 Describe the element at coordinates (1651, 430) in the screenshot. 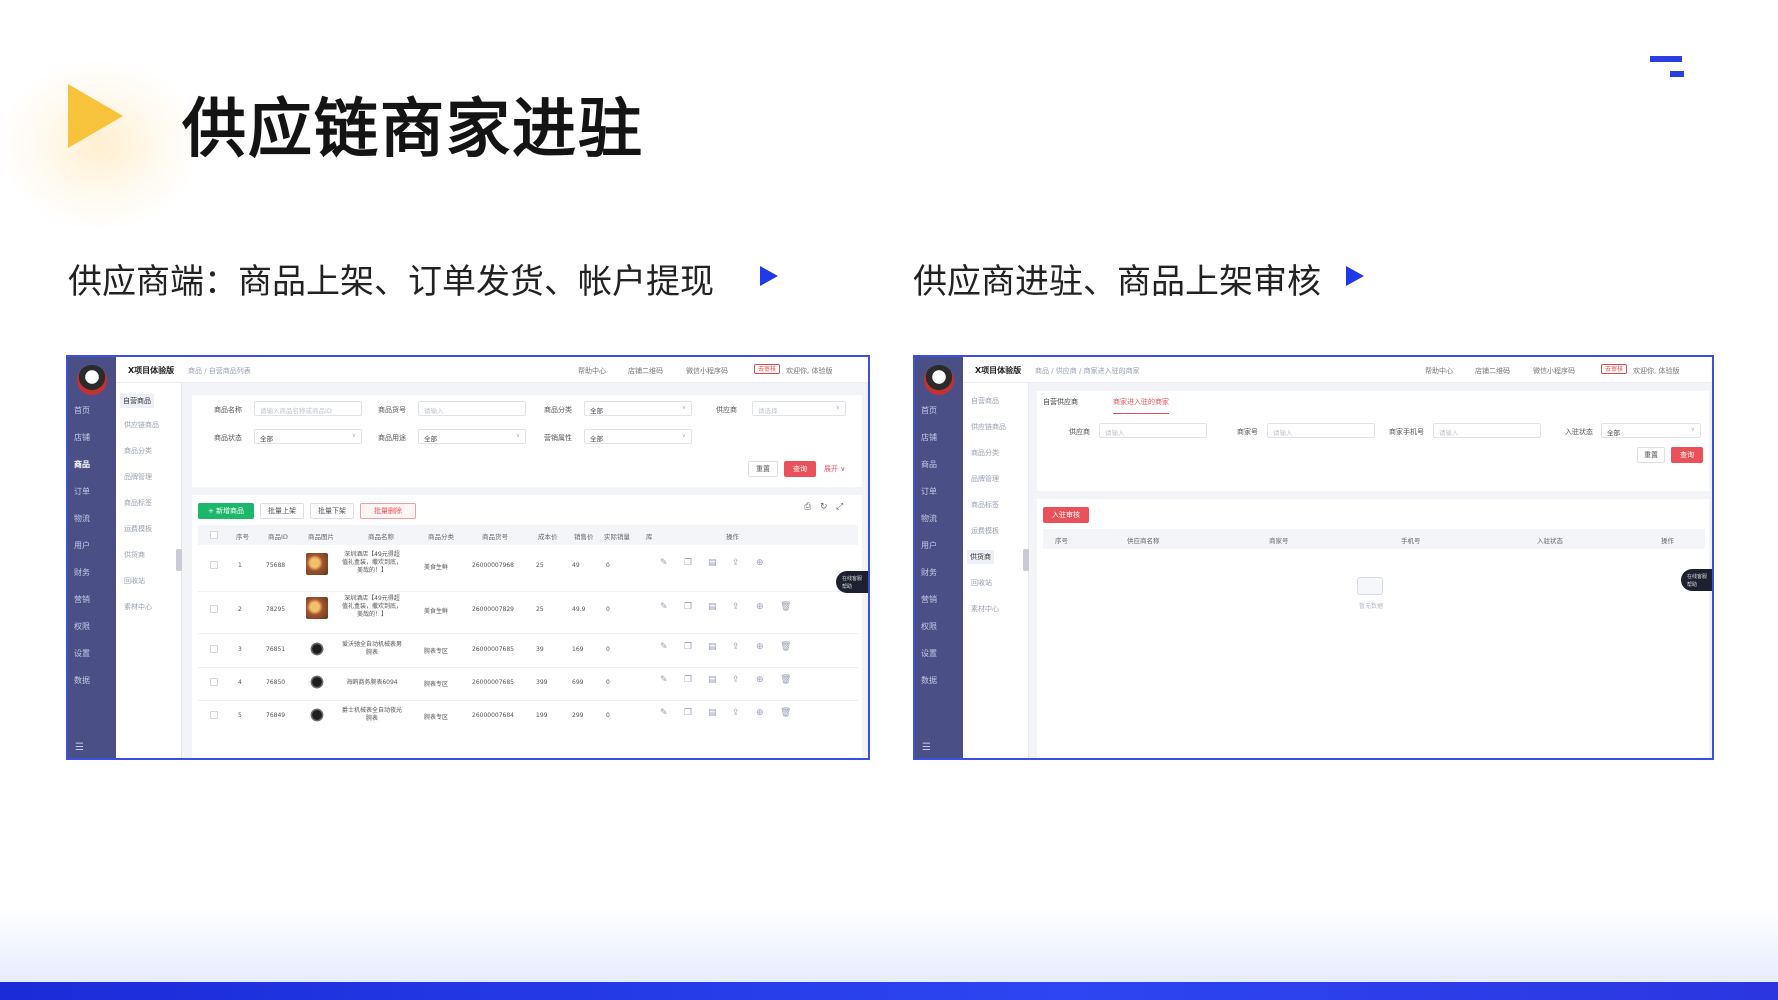

I see `onboard-status-select: 全部 ∨` at that location.